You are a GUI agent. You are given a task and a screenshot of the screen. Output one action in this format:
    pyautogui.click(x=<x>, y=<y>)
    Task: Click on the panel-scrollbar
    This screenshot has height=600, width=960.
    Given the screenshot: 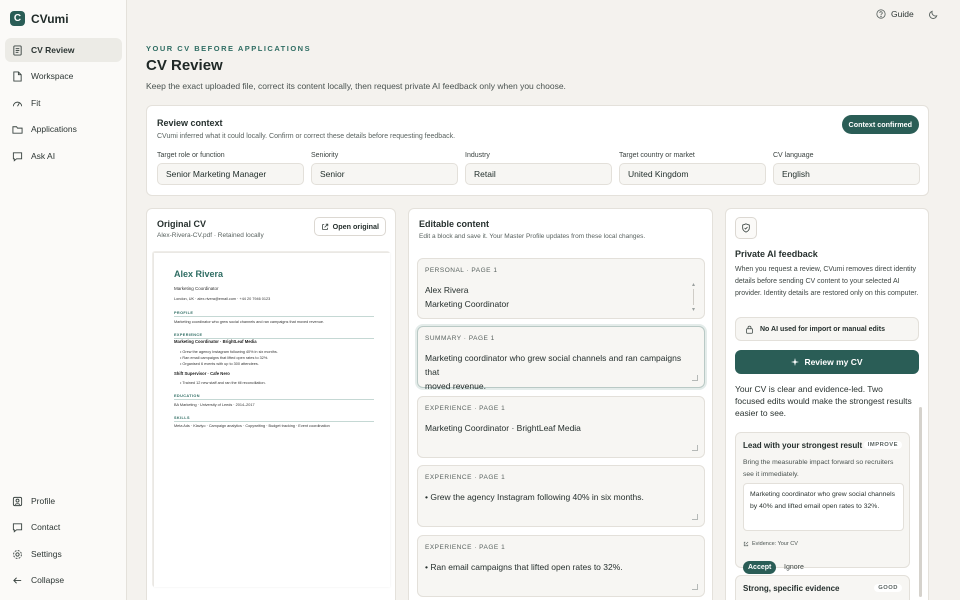 What is the action you would take?
    pyautogui.click(x=920, y=502)
    